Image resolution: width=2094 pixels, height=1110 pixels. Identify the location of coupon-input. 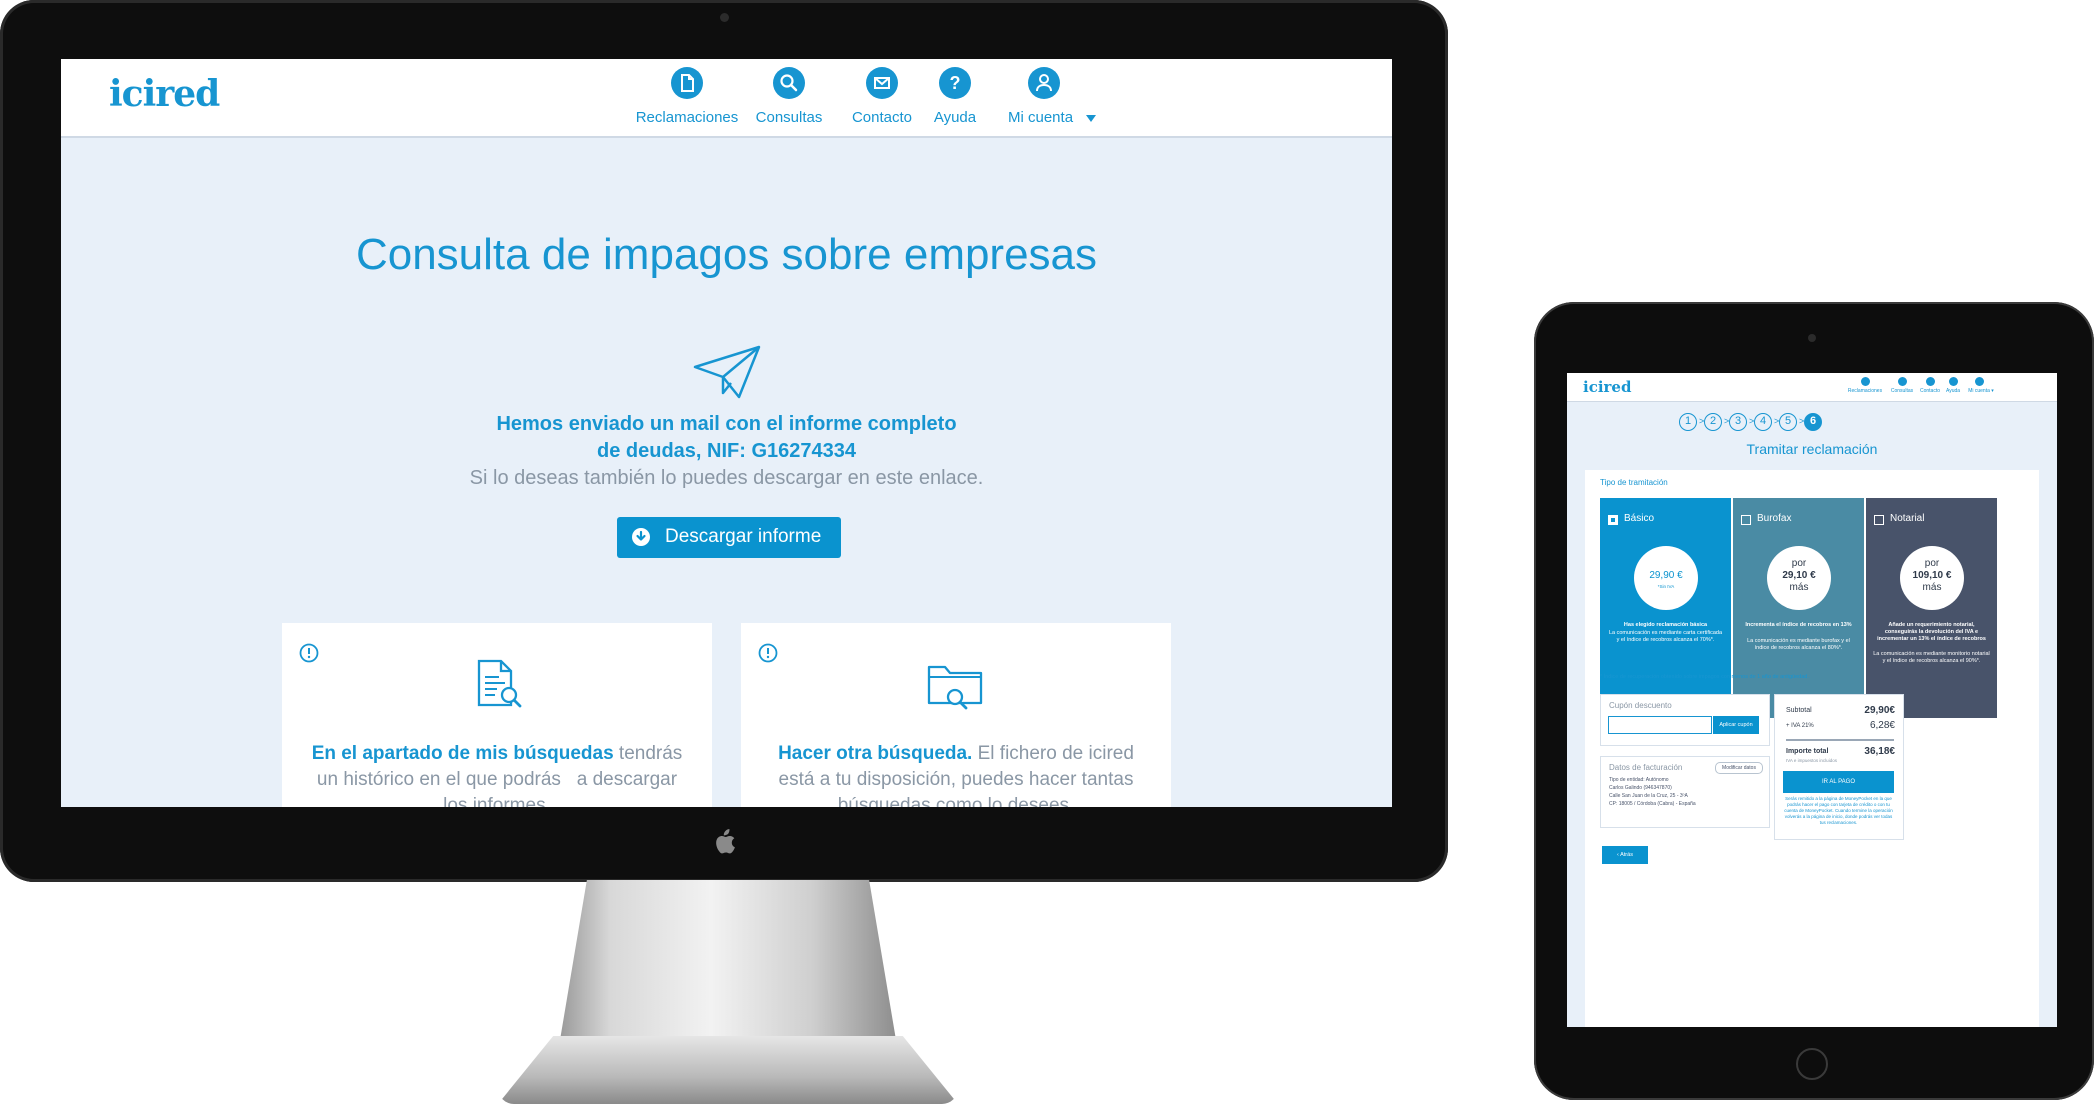
(1660, 725).